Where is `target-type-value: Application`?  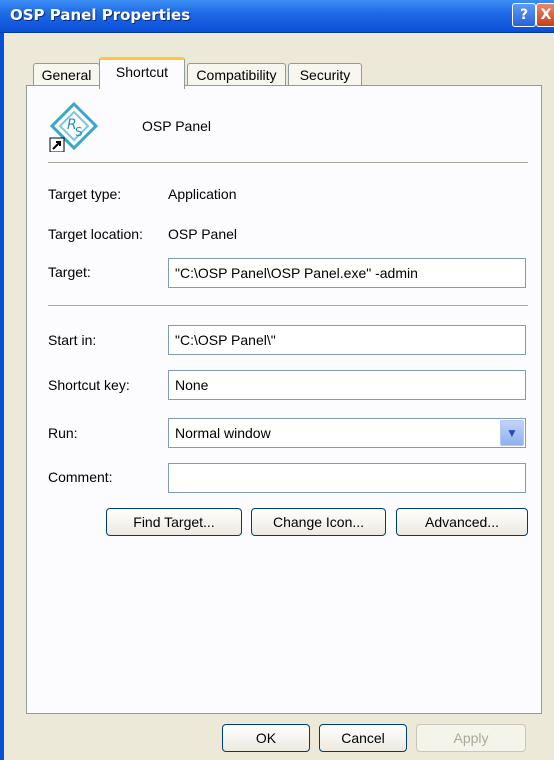
target-type-value: Application is located at coordinates (202, 194).